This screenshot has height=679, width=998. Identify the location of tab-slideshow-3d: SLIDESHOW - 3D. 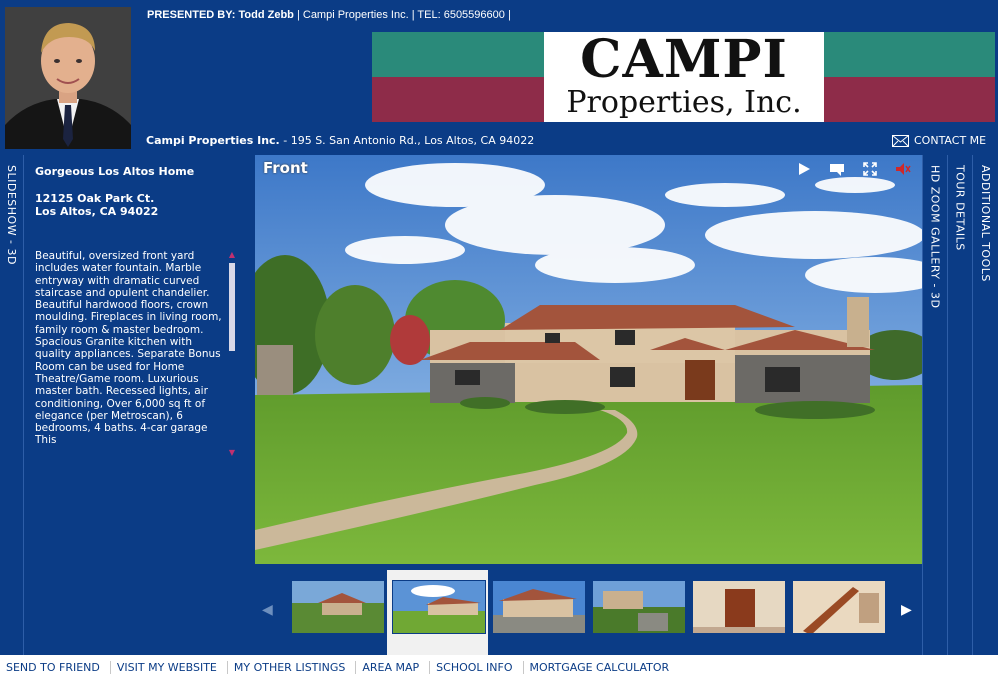
(12, 405).